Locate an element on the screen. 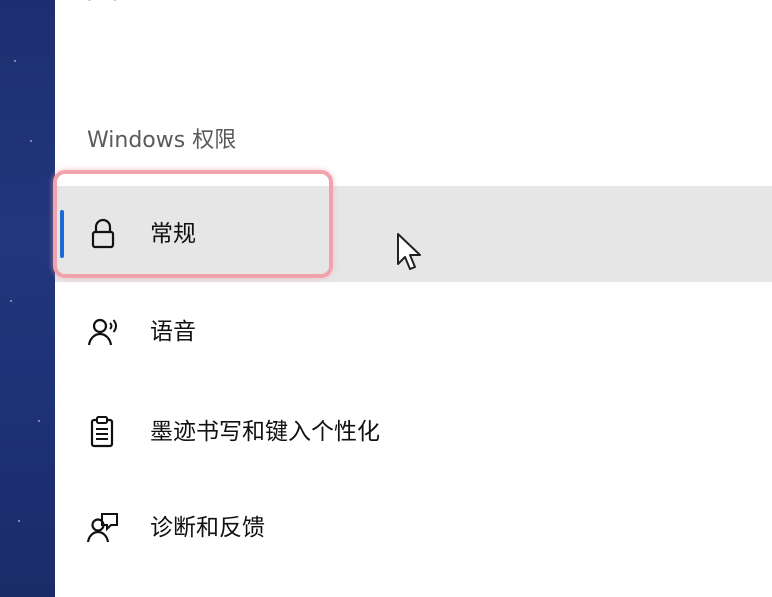  lock-icon is located at coordinates (103, 233).